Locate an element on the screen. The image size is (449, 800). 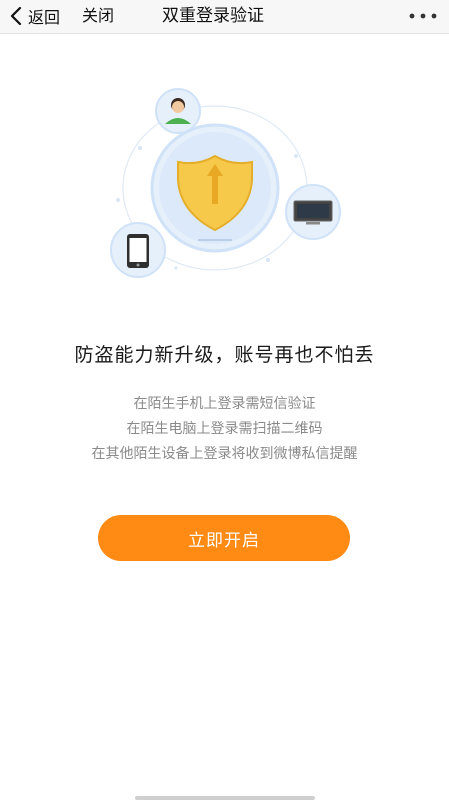
back-label: 返回 is located at coordinates (44, 17).